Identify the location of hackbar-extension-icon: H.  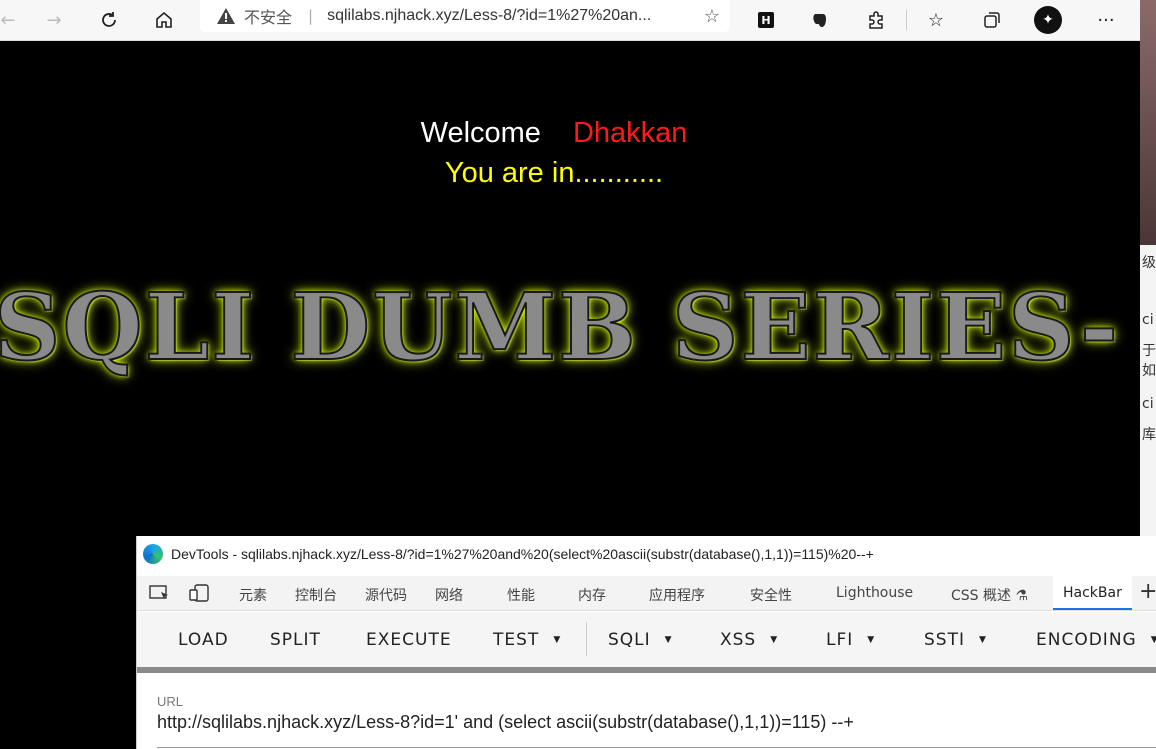
(766, 20).